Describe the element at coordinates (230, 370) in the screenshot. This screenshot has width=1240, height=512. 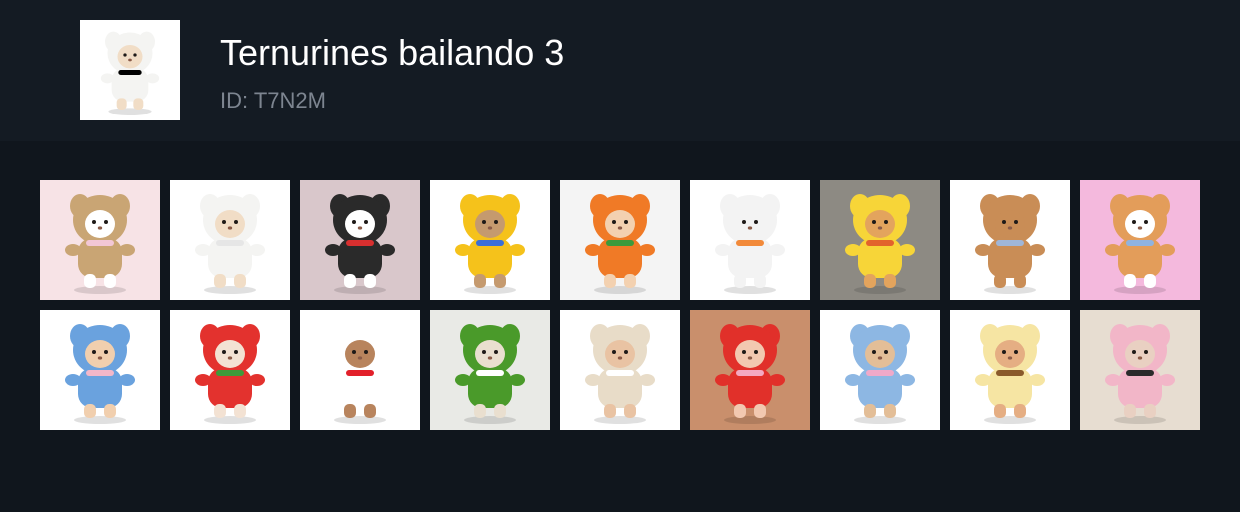
I see `sticker-rabbit-strawberry-skirt` at that location.